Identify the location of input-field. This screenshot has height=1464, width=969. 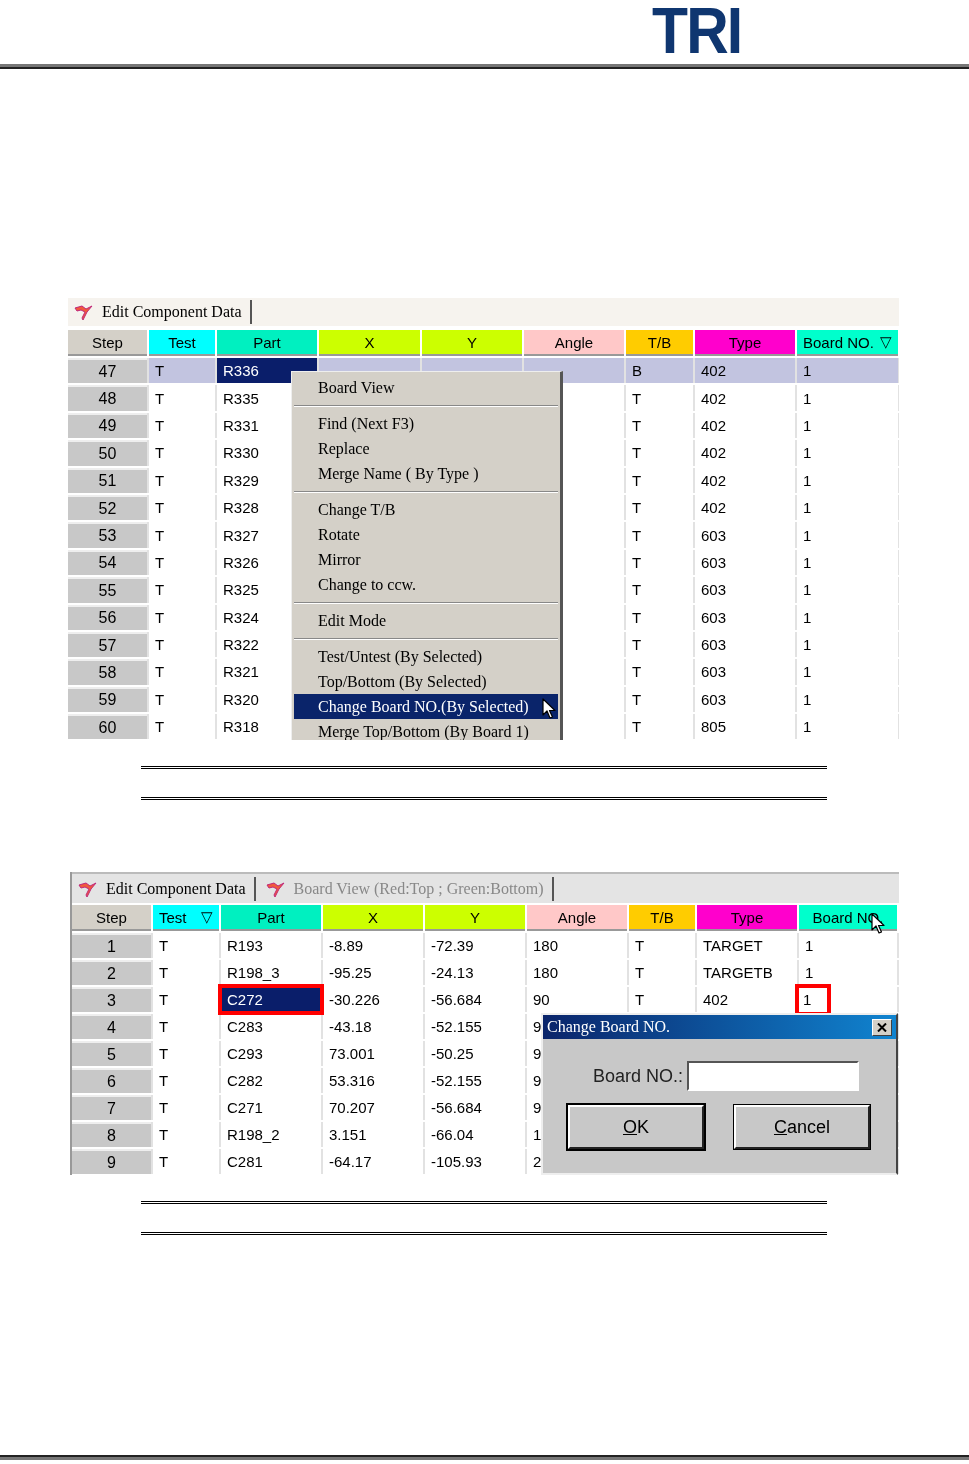
(773, 1076).